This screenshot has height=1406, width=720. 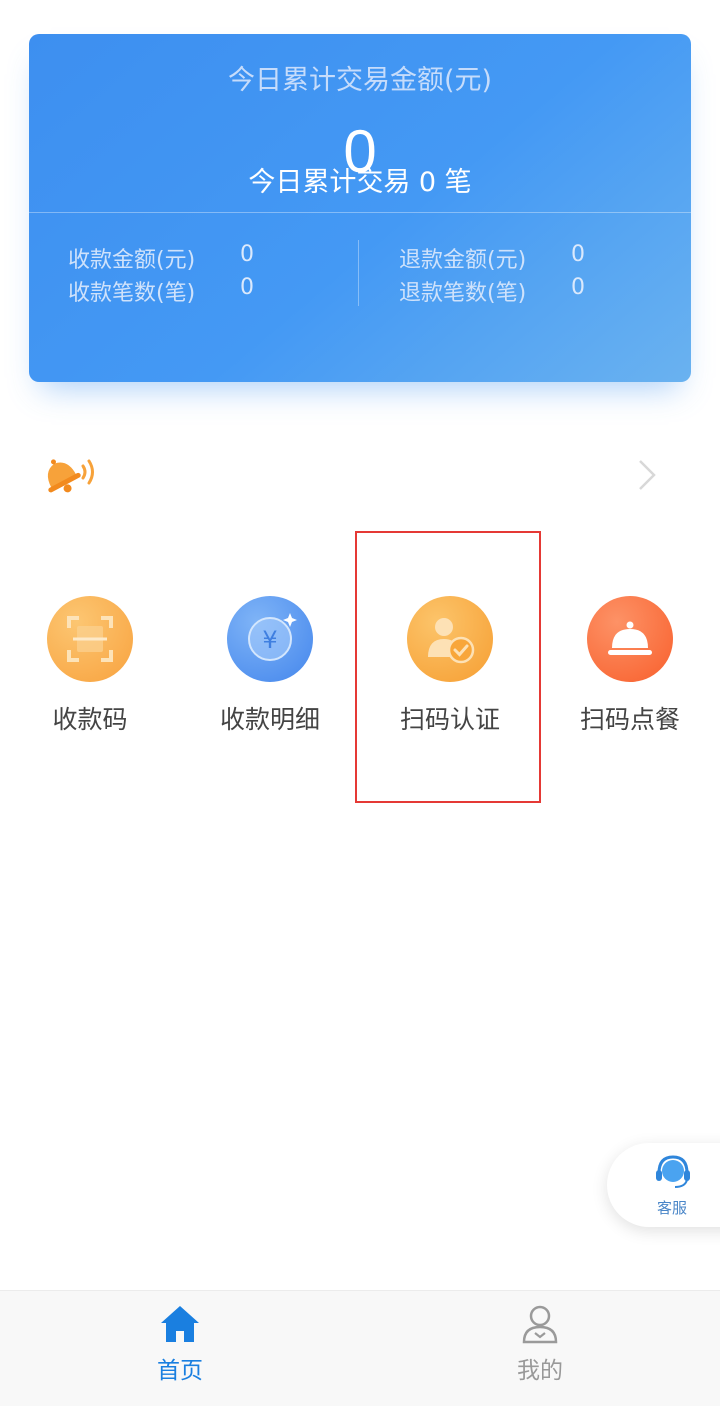 What do you see at coordinates (448, 667) in the screenshot?
I see `highlight-box` at bounding box center [448, 667].